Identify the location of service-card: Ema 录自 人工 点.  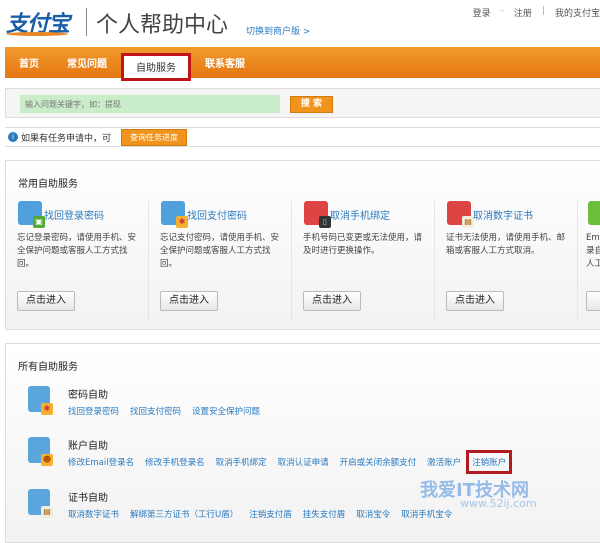
(589, 261).